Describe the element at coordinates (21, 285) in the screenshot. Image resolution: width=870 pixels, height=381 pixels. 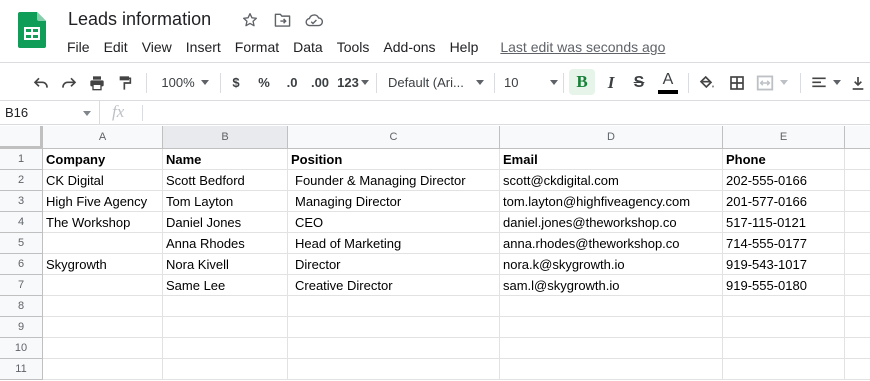
I see `row-header-7: 7` at that location.